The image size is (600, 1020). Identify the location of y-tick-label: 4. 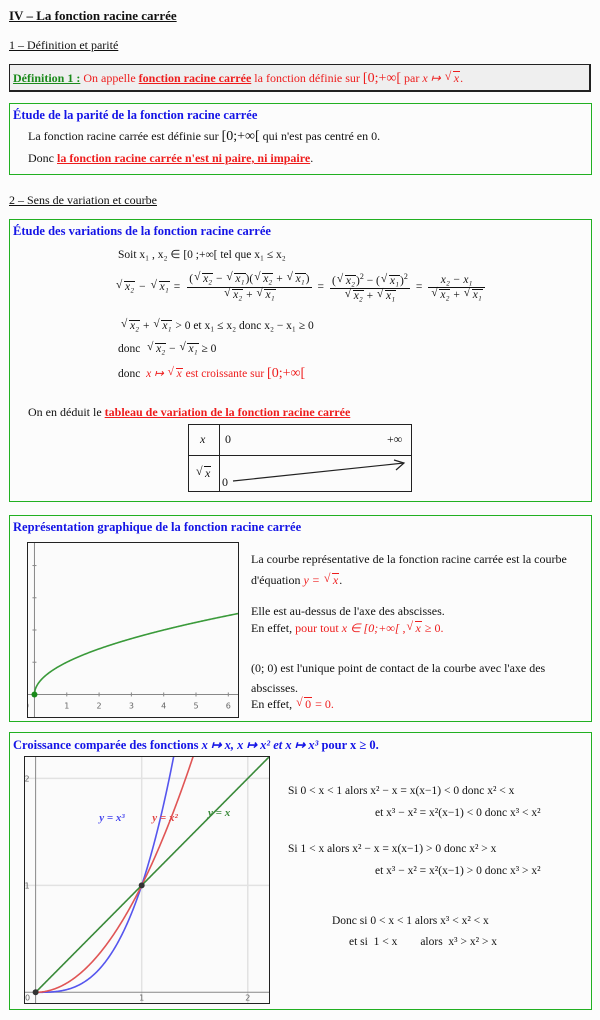
(27, 566).